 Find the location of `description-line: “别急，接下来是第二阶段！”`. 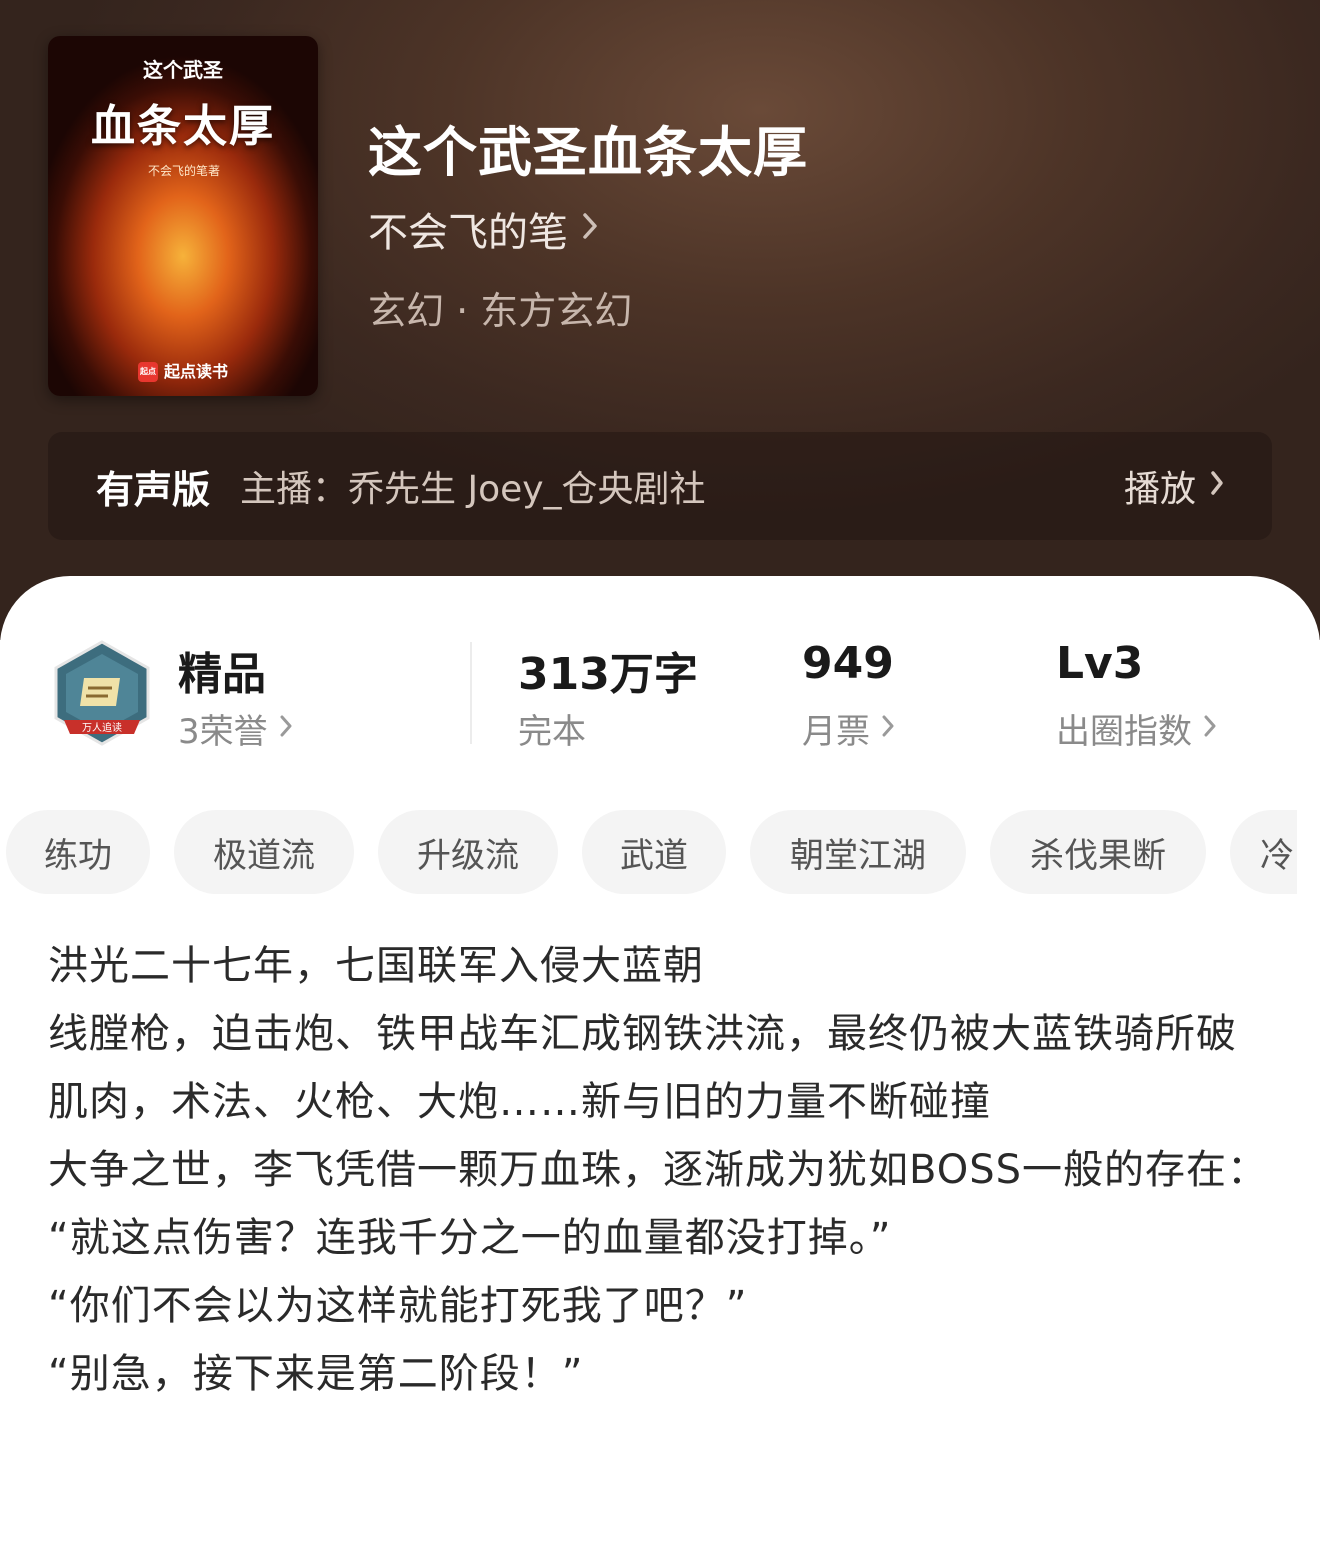

description-line: “别急，接下来是第二阶段！” is located at coordinates (316, 1374).